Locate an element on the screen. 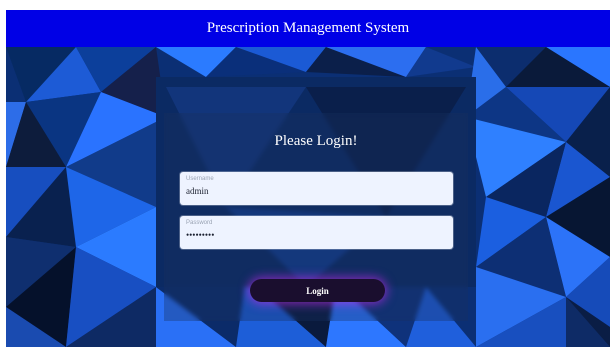 This screenshot has height=352, width=611. password-label: Password is located at coordinates (199, 223).